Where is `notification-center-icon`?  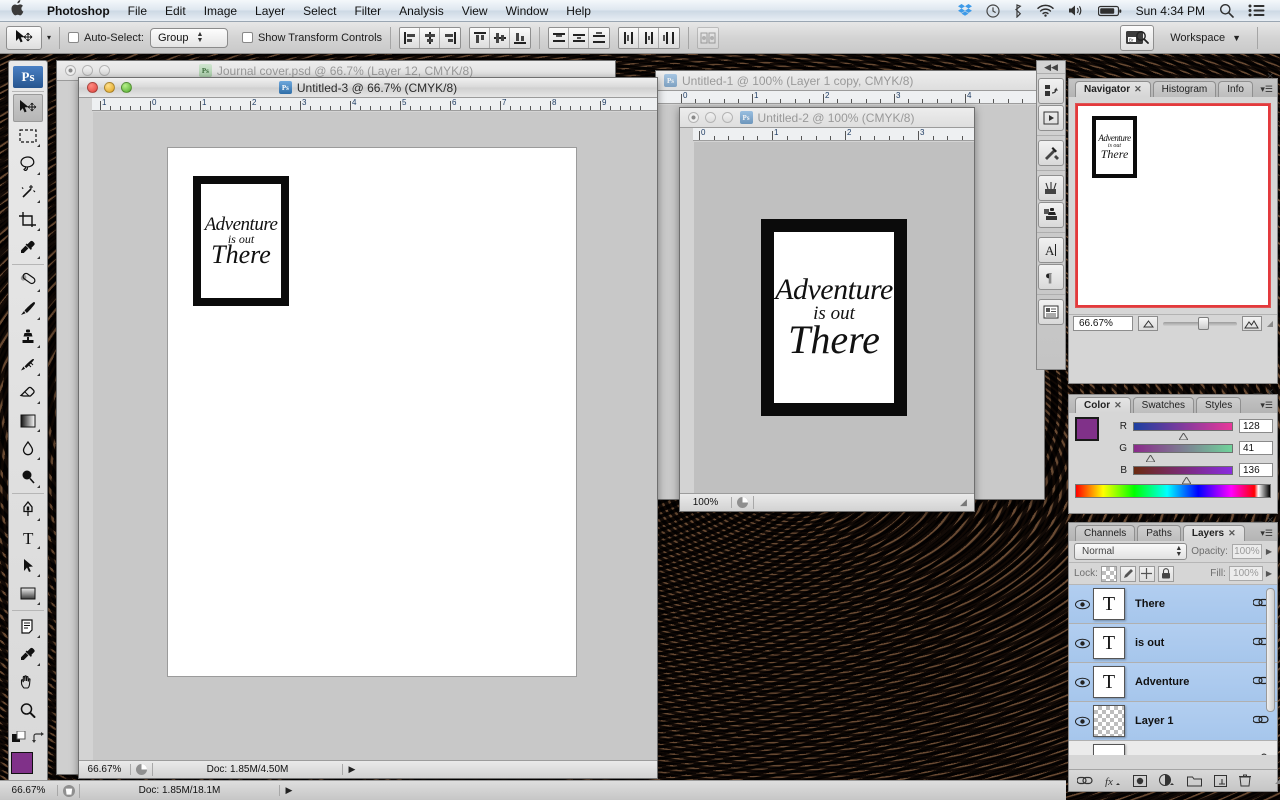 notification-center-icon is located at coordinates (1256, 10).